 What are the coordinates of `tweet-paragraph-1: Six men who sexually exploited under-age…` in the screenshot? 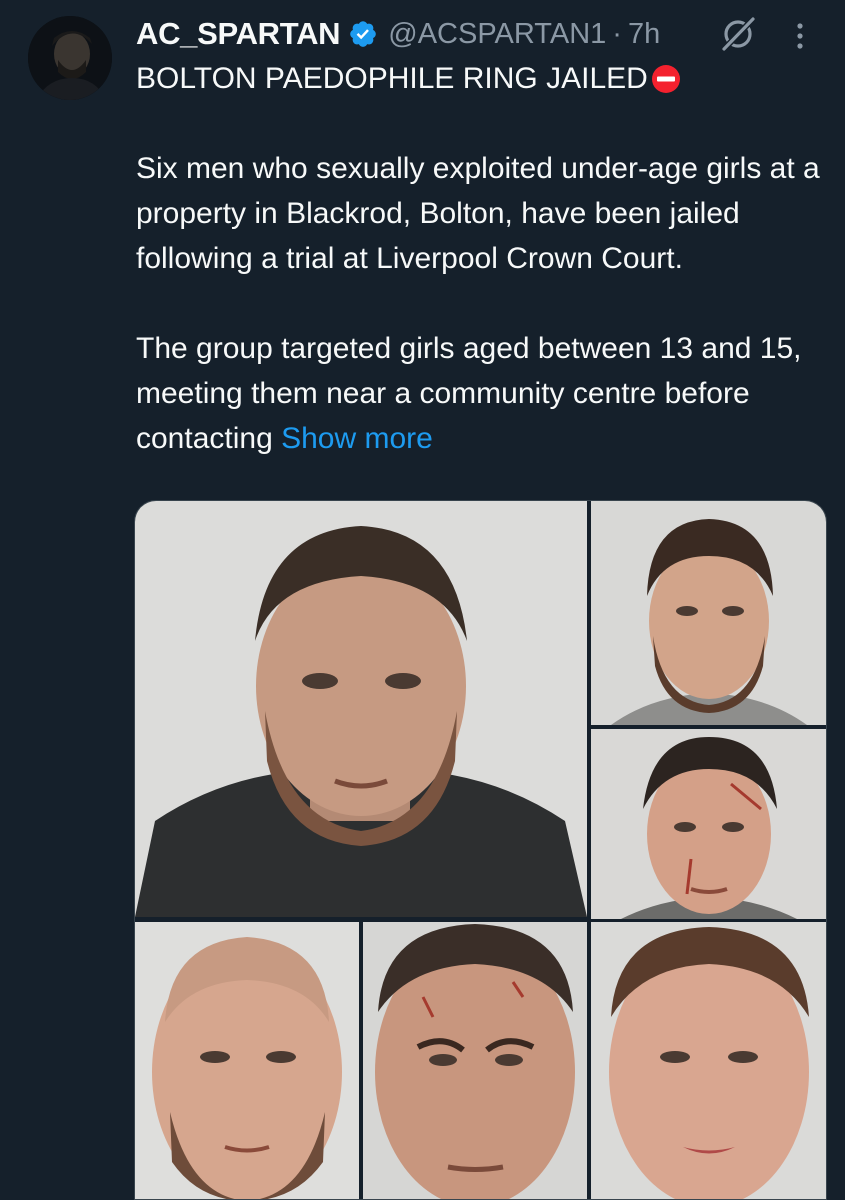 It's located at (478, 213).